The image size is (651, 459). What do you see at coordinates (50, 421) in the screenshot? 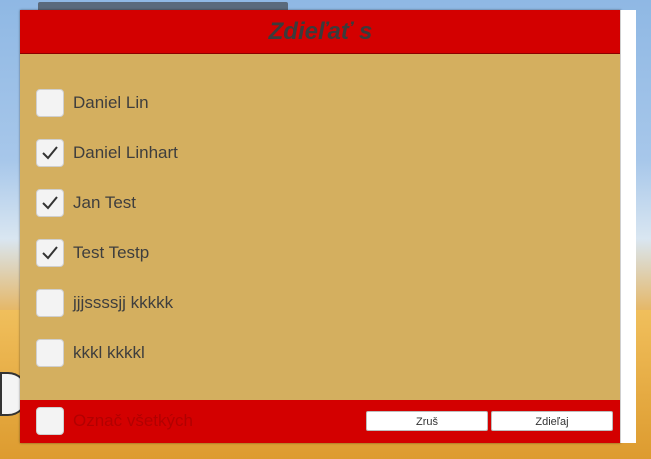
I see `select-all-checkbox` at bounding box center [50, 421].